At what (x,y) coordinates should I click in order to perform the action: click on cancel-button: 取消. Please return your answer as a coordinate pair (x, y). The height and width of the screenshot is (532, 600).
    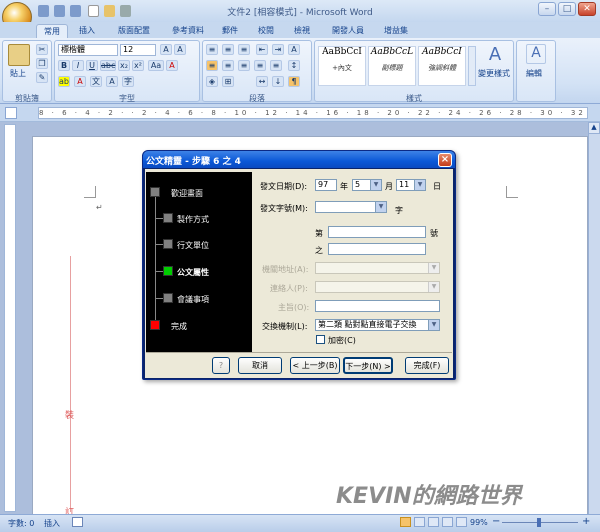
    Looking at the image, I should click on (260, 365).